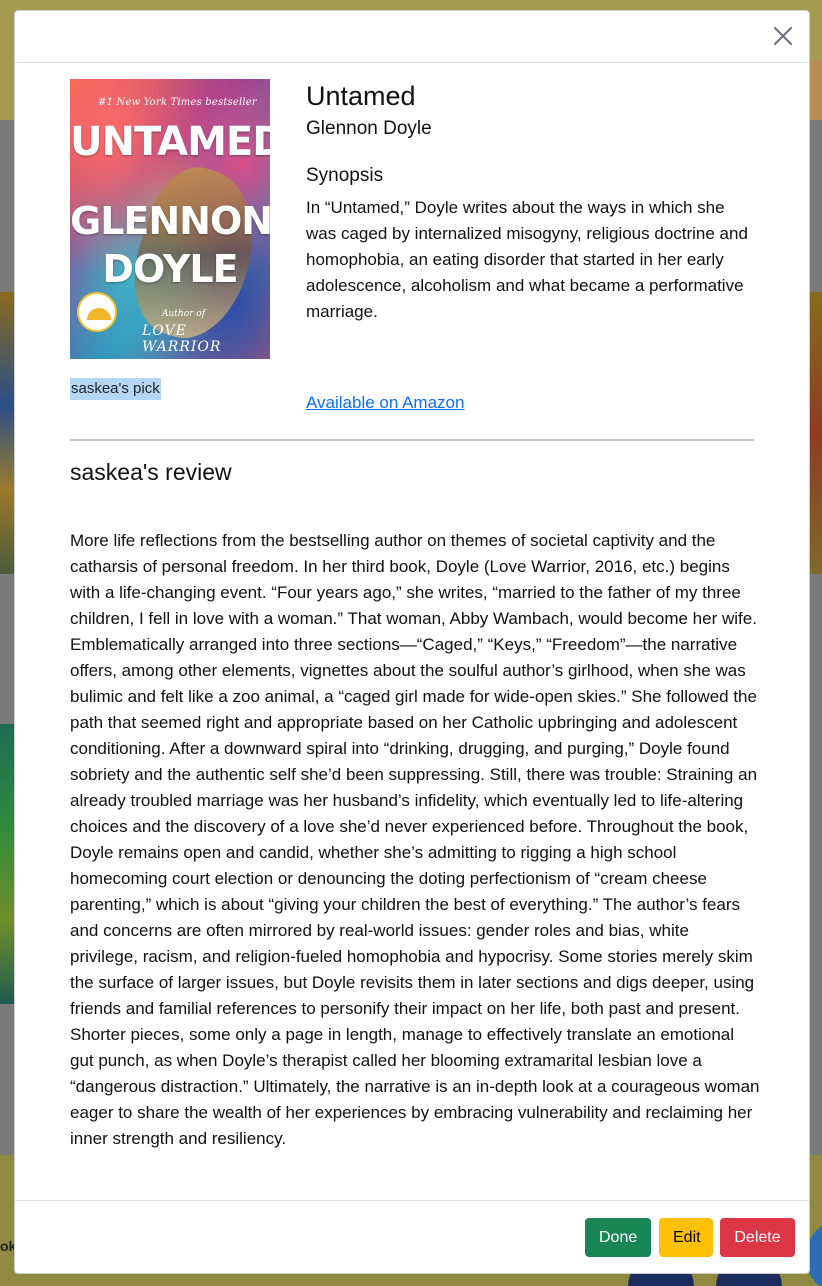 This screenshot has width=822, height=1286. I want to click on modal-header, so click(412, 37).